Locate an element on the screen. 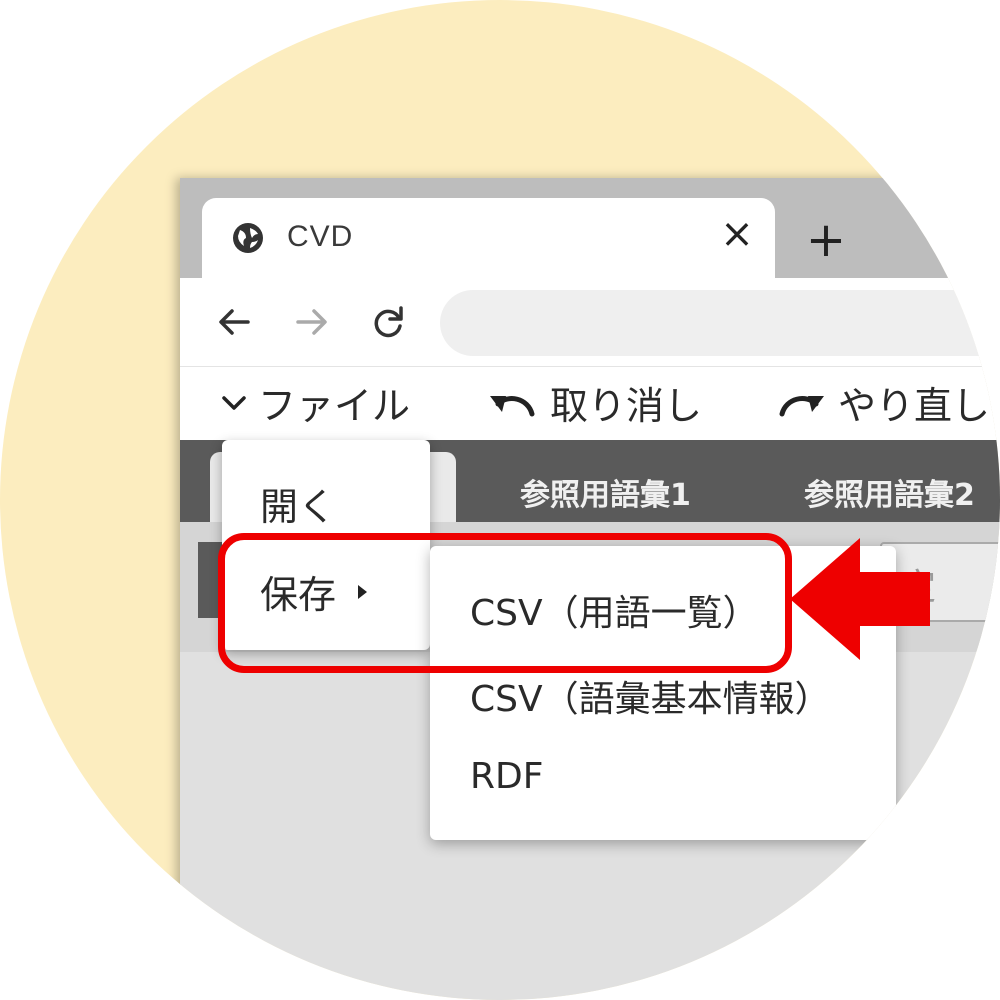 The image size is (1000, 1000). tab-reference-vocab-2: 参照用語彙2 is located at coordinates (889, 492).